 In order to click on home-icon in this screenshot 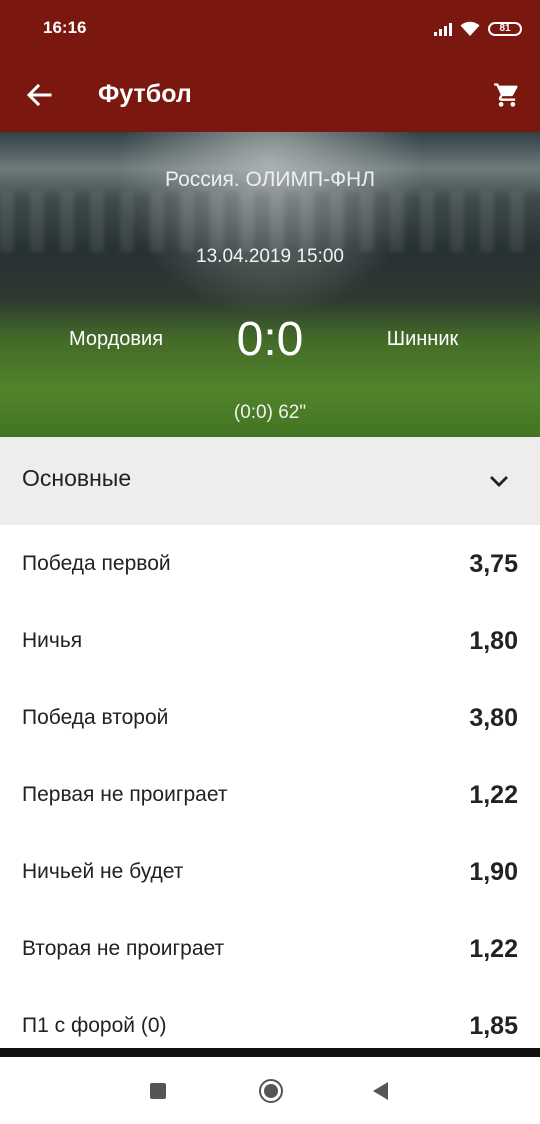, I will do `click(271, 1091)`.